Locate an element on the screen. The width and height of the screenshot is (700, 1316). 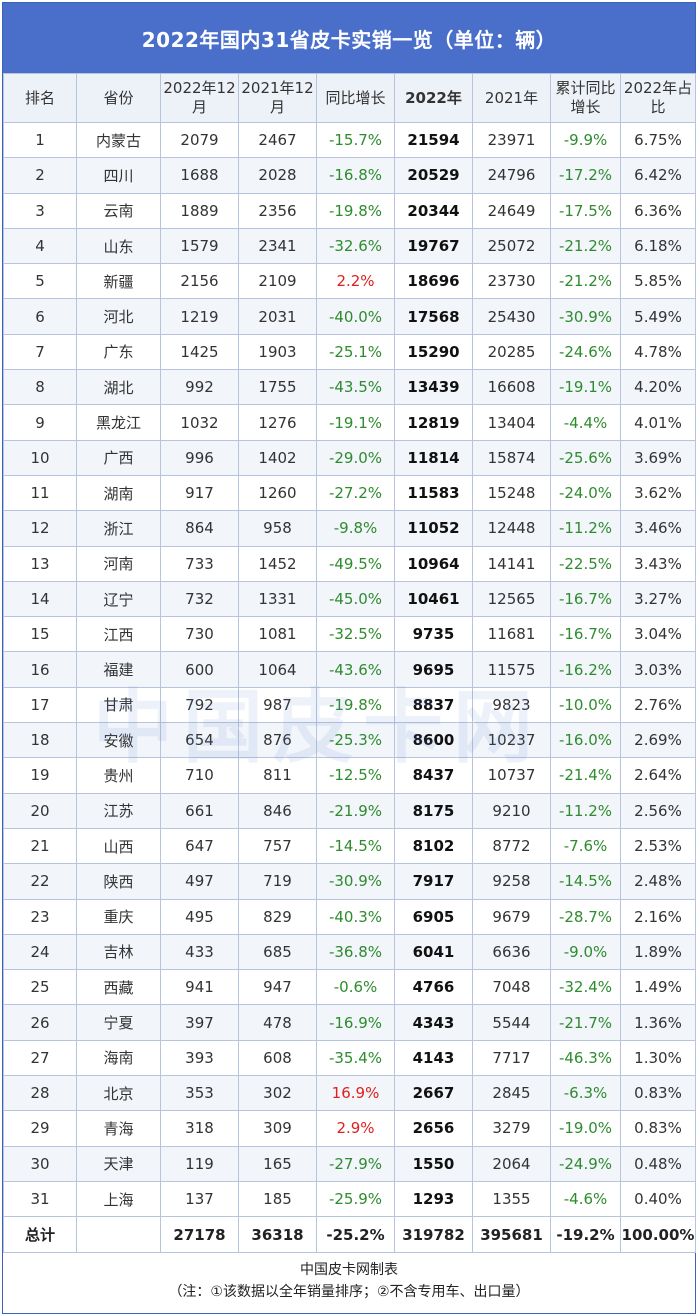
dec2022-cell: 1688 is located at coordinates (199, 175).